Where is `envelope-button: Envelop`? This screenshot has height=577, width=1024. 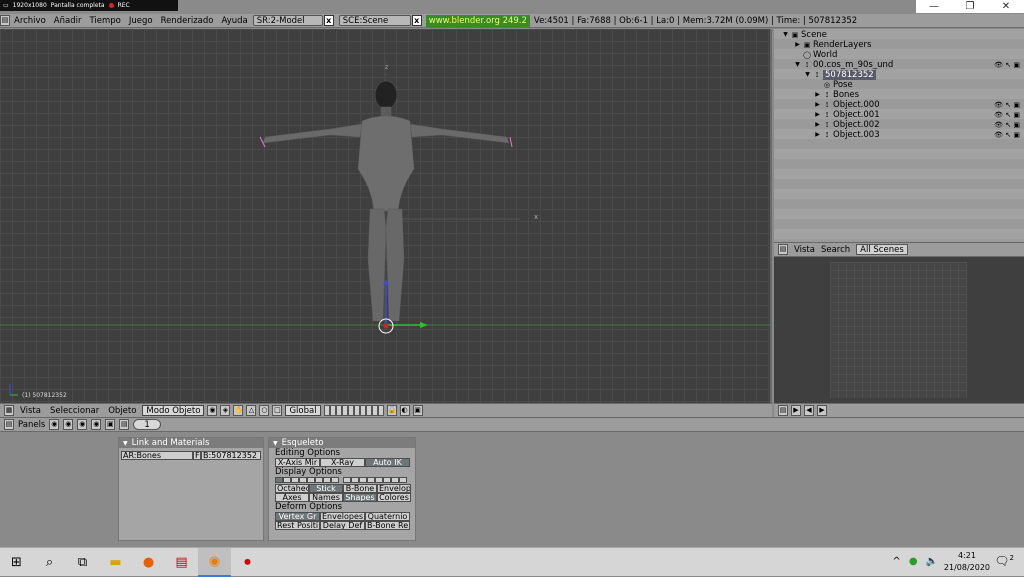 envelope-button: Envelop is located at coordinates (394, 488).